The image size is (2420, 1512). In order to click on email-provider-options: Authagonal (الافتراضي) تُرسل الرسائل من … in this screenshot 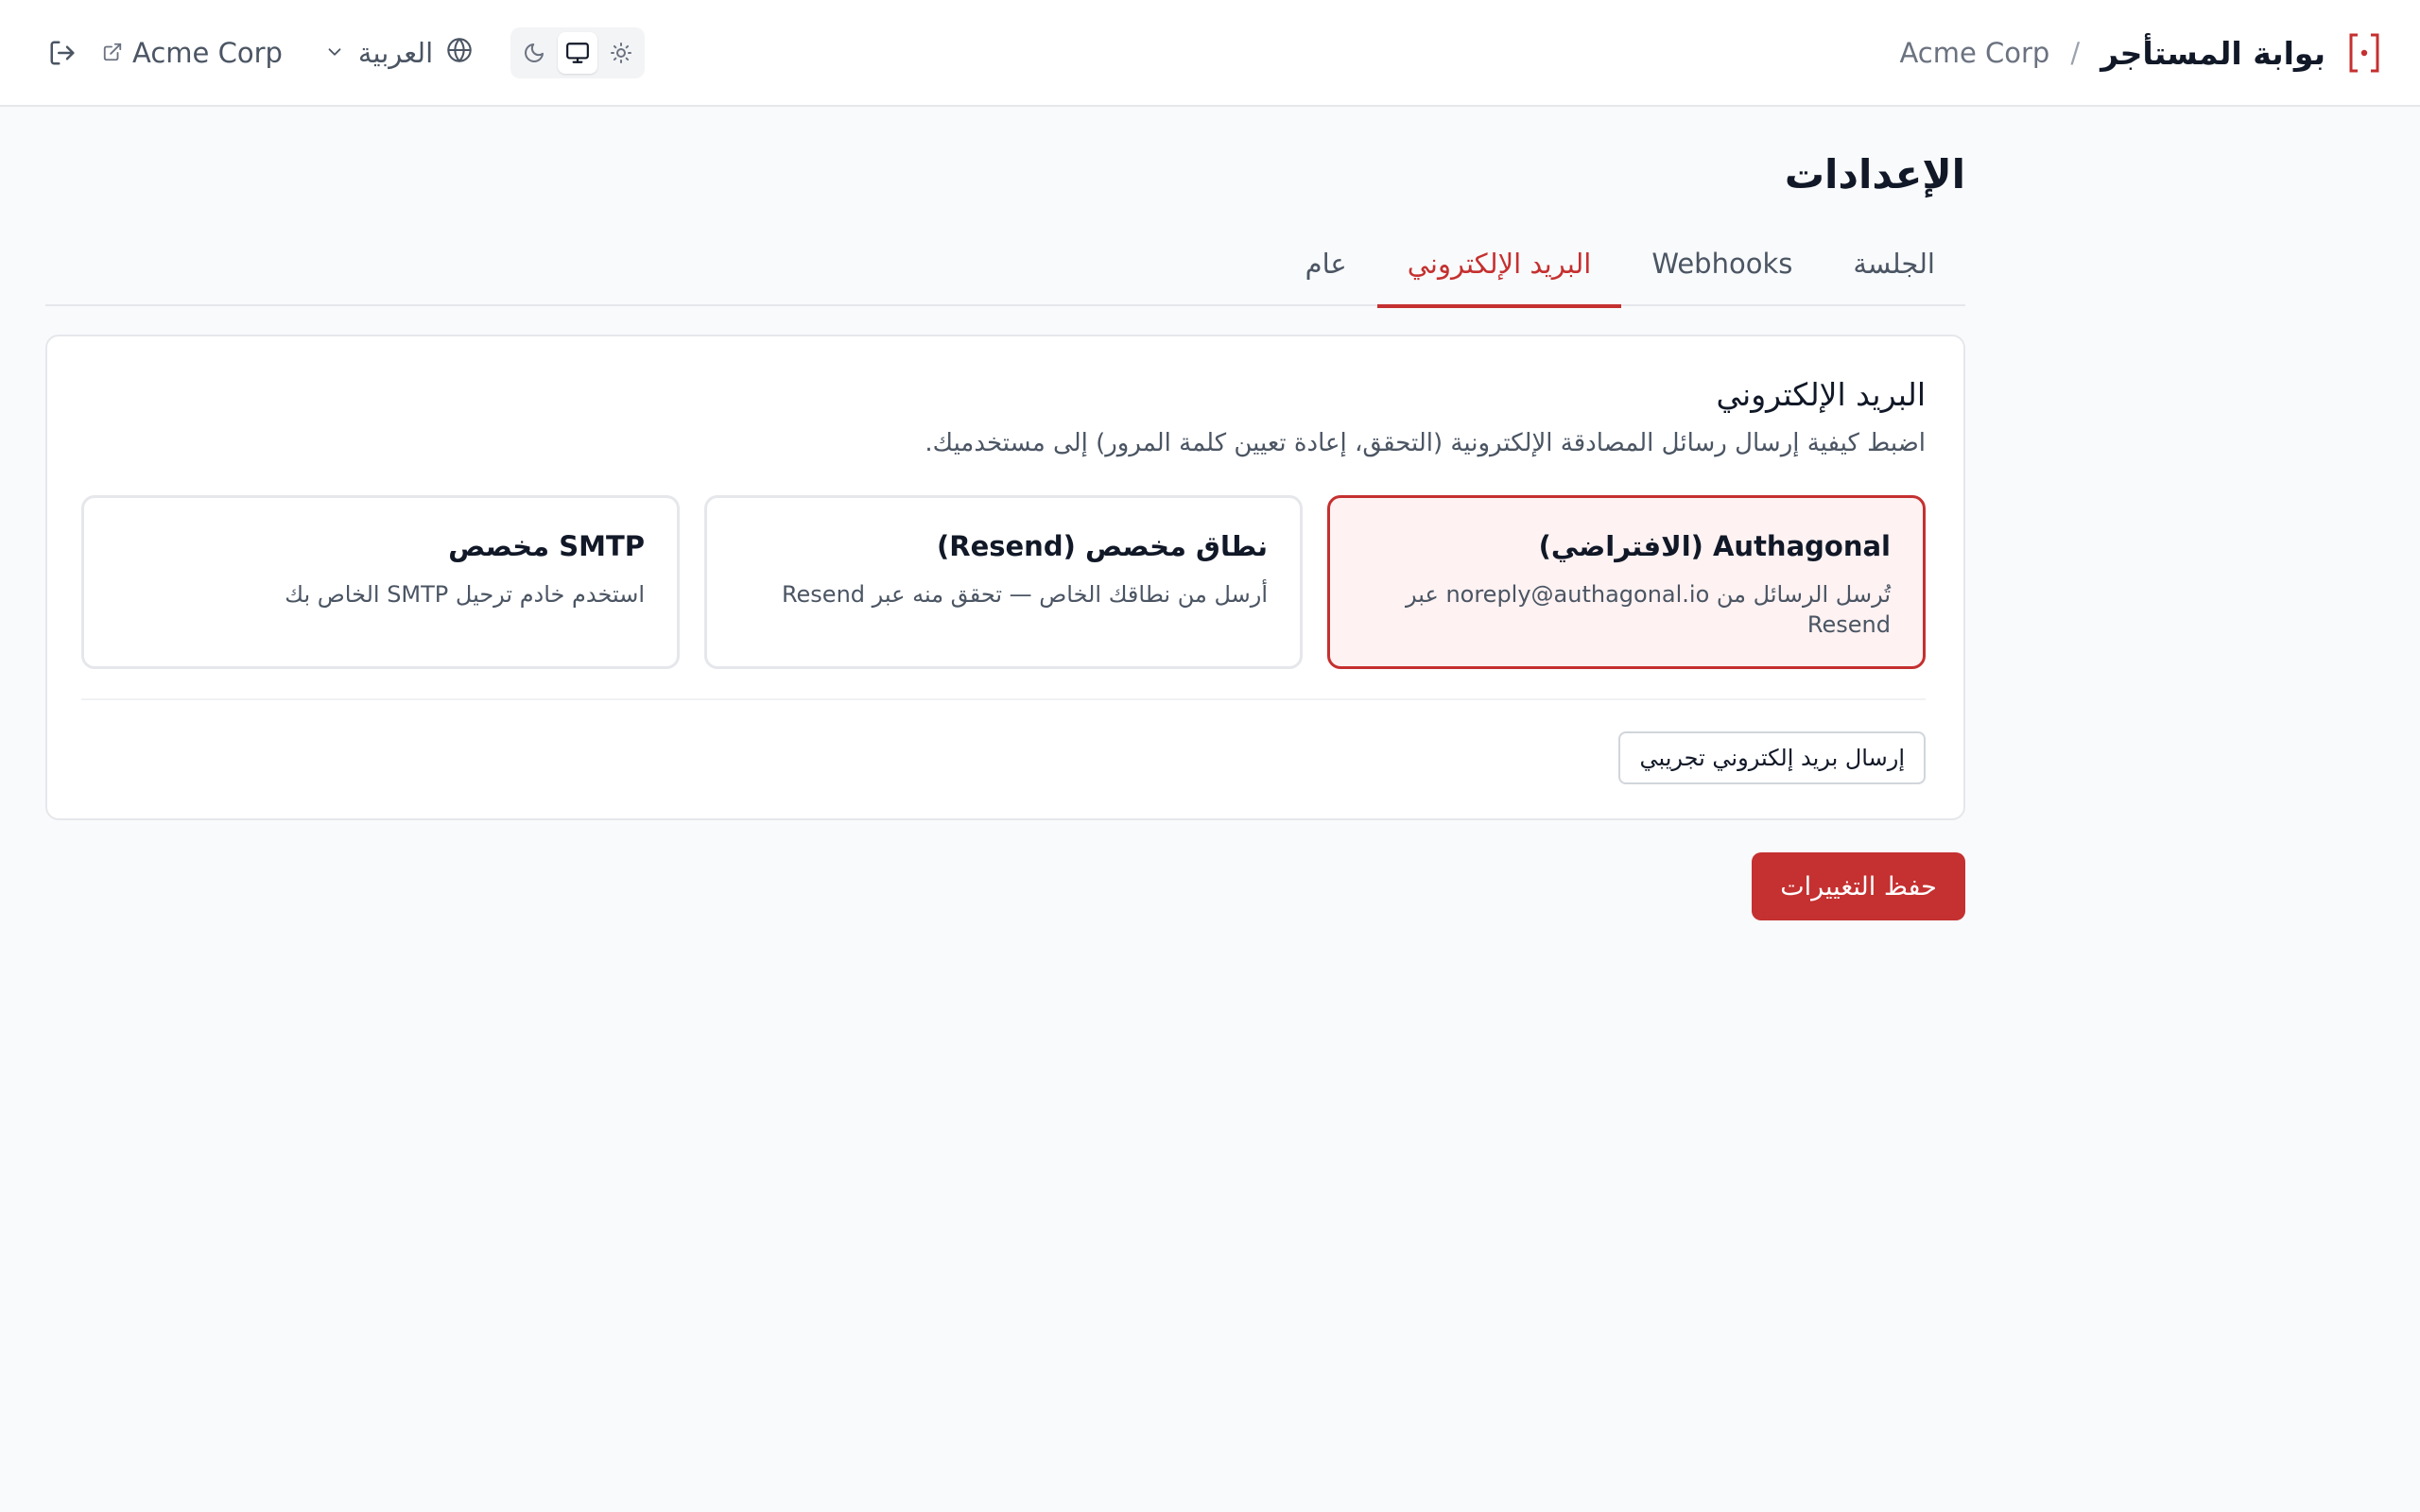, I will do `click(1004, 582)`.